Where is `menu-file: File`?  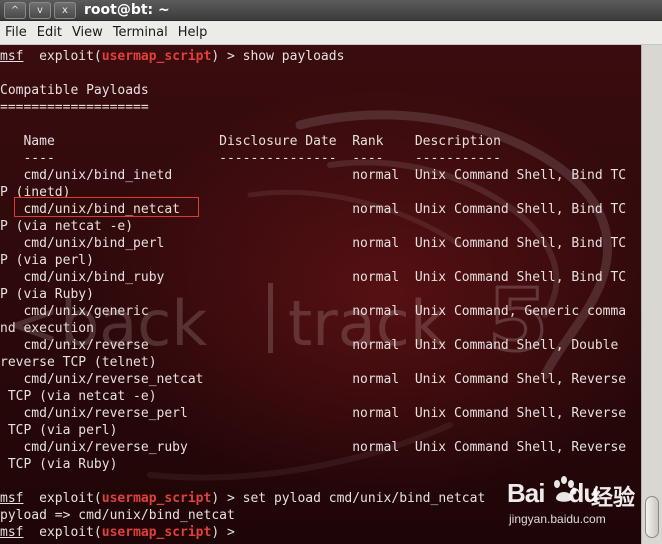
menu-file: File is located at coordinates (16, 32).